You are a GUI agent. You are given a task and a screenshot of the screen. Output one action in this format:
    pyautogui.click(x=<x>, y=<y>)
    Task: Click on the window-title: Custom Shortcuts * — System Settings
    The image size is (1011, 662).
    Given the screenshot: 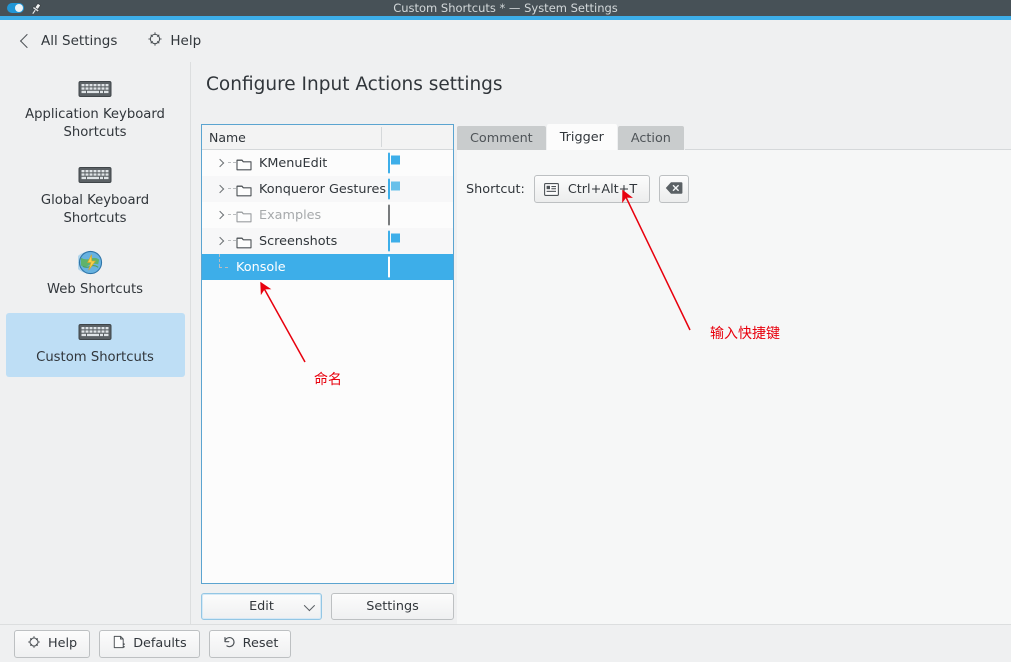 What is the action you would take?
    pyautogui.click(x=505, y=8)
    